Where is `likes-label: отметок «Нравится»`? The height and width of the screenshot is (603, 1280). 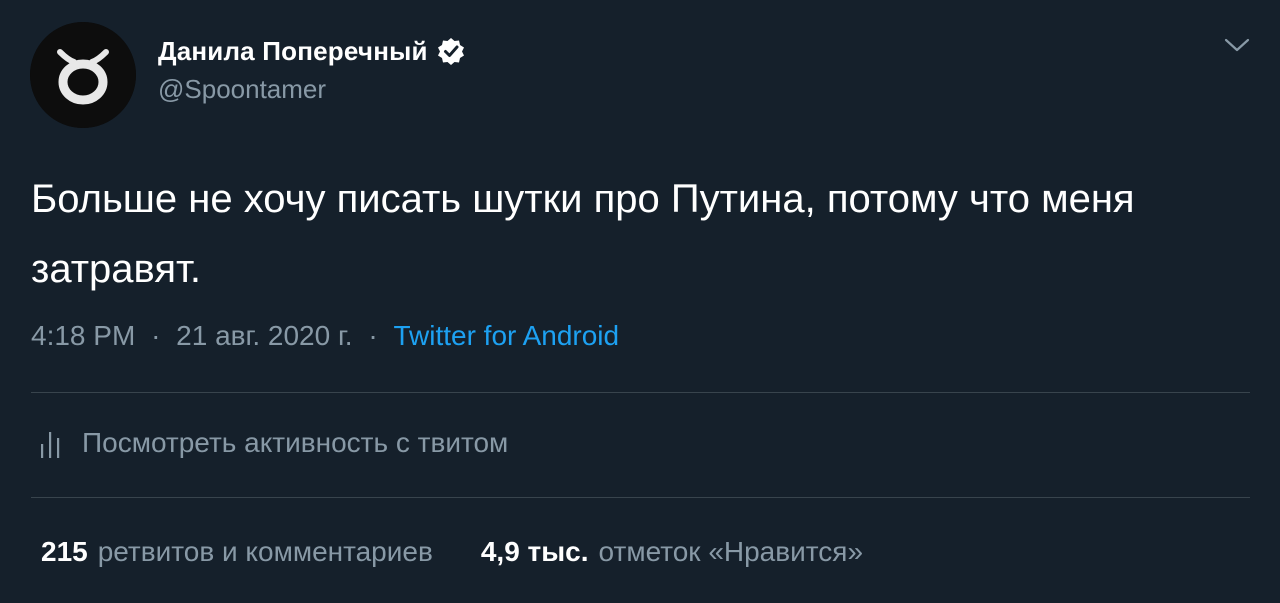
likes-label: отметок «Нравится» is located at coordinates (731, 551).